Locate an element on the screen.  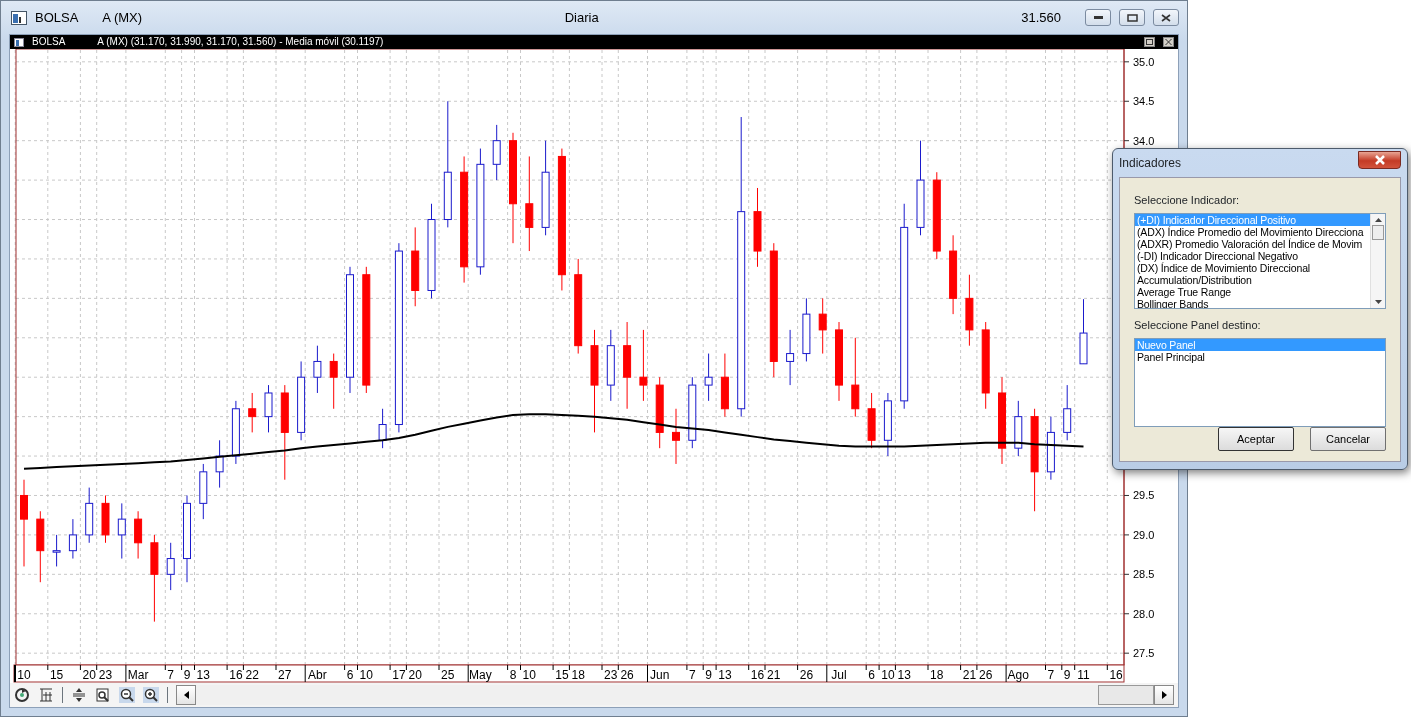
period-label: Diaria is located at coordinates (581, 17).